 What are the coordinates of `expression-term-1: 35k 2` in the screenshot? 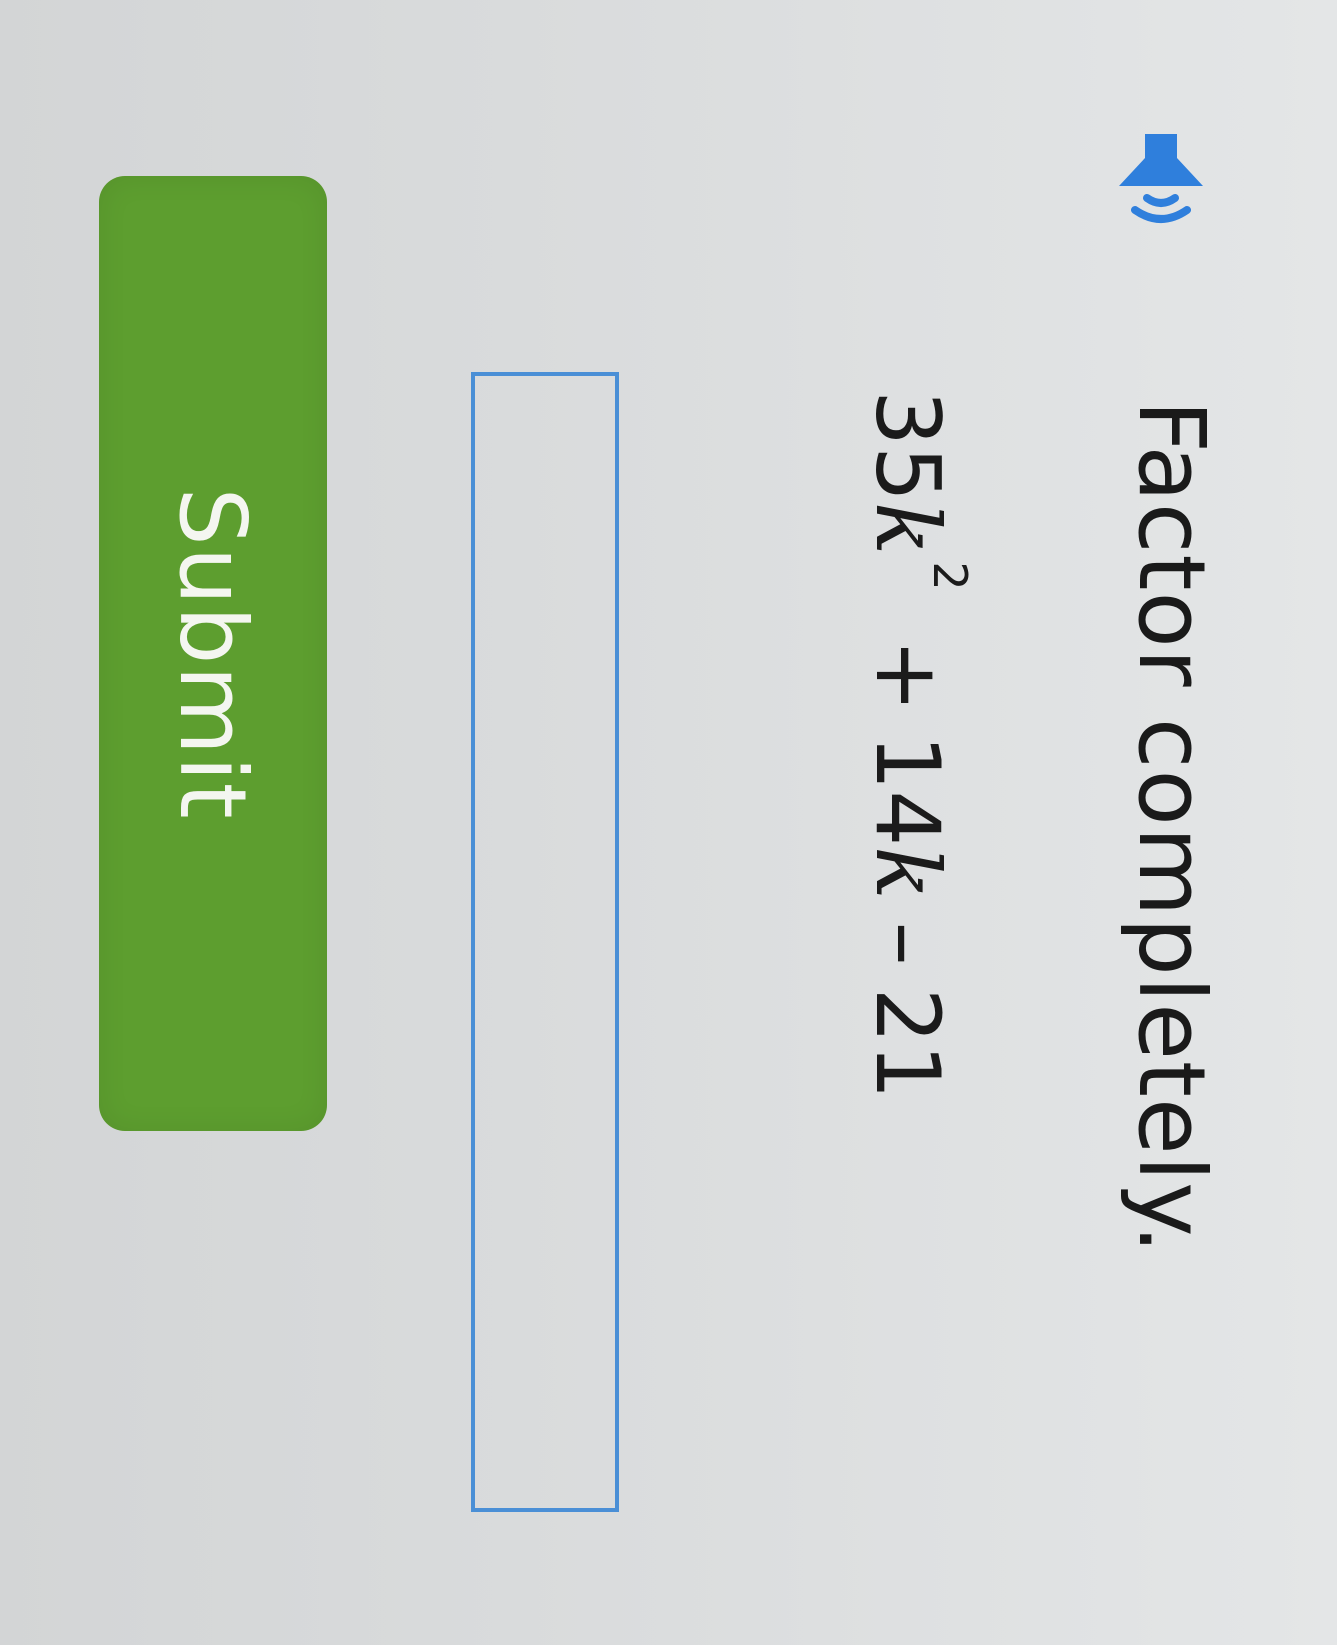 It's located at (916, 503).